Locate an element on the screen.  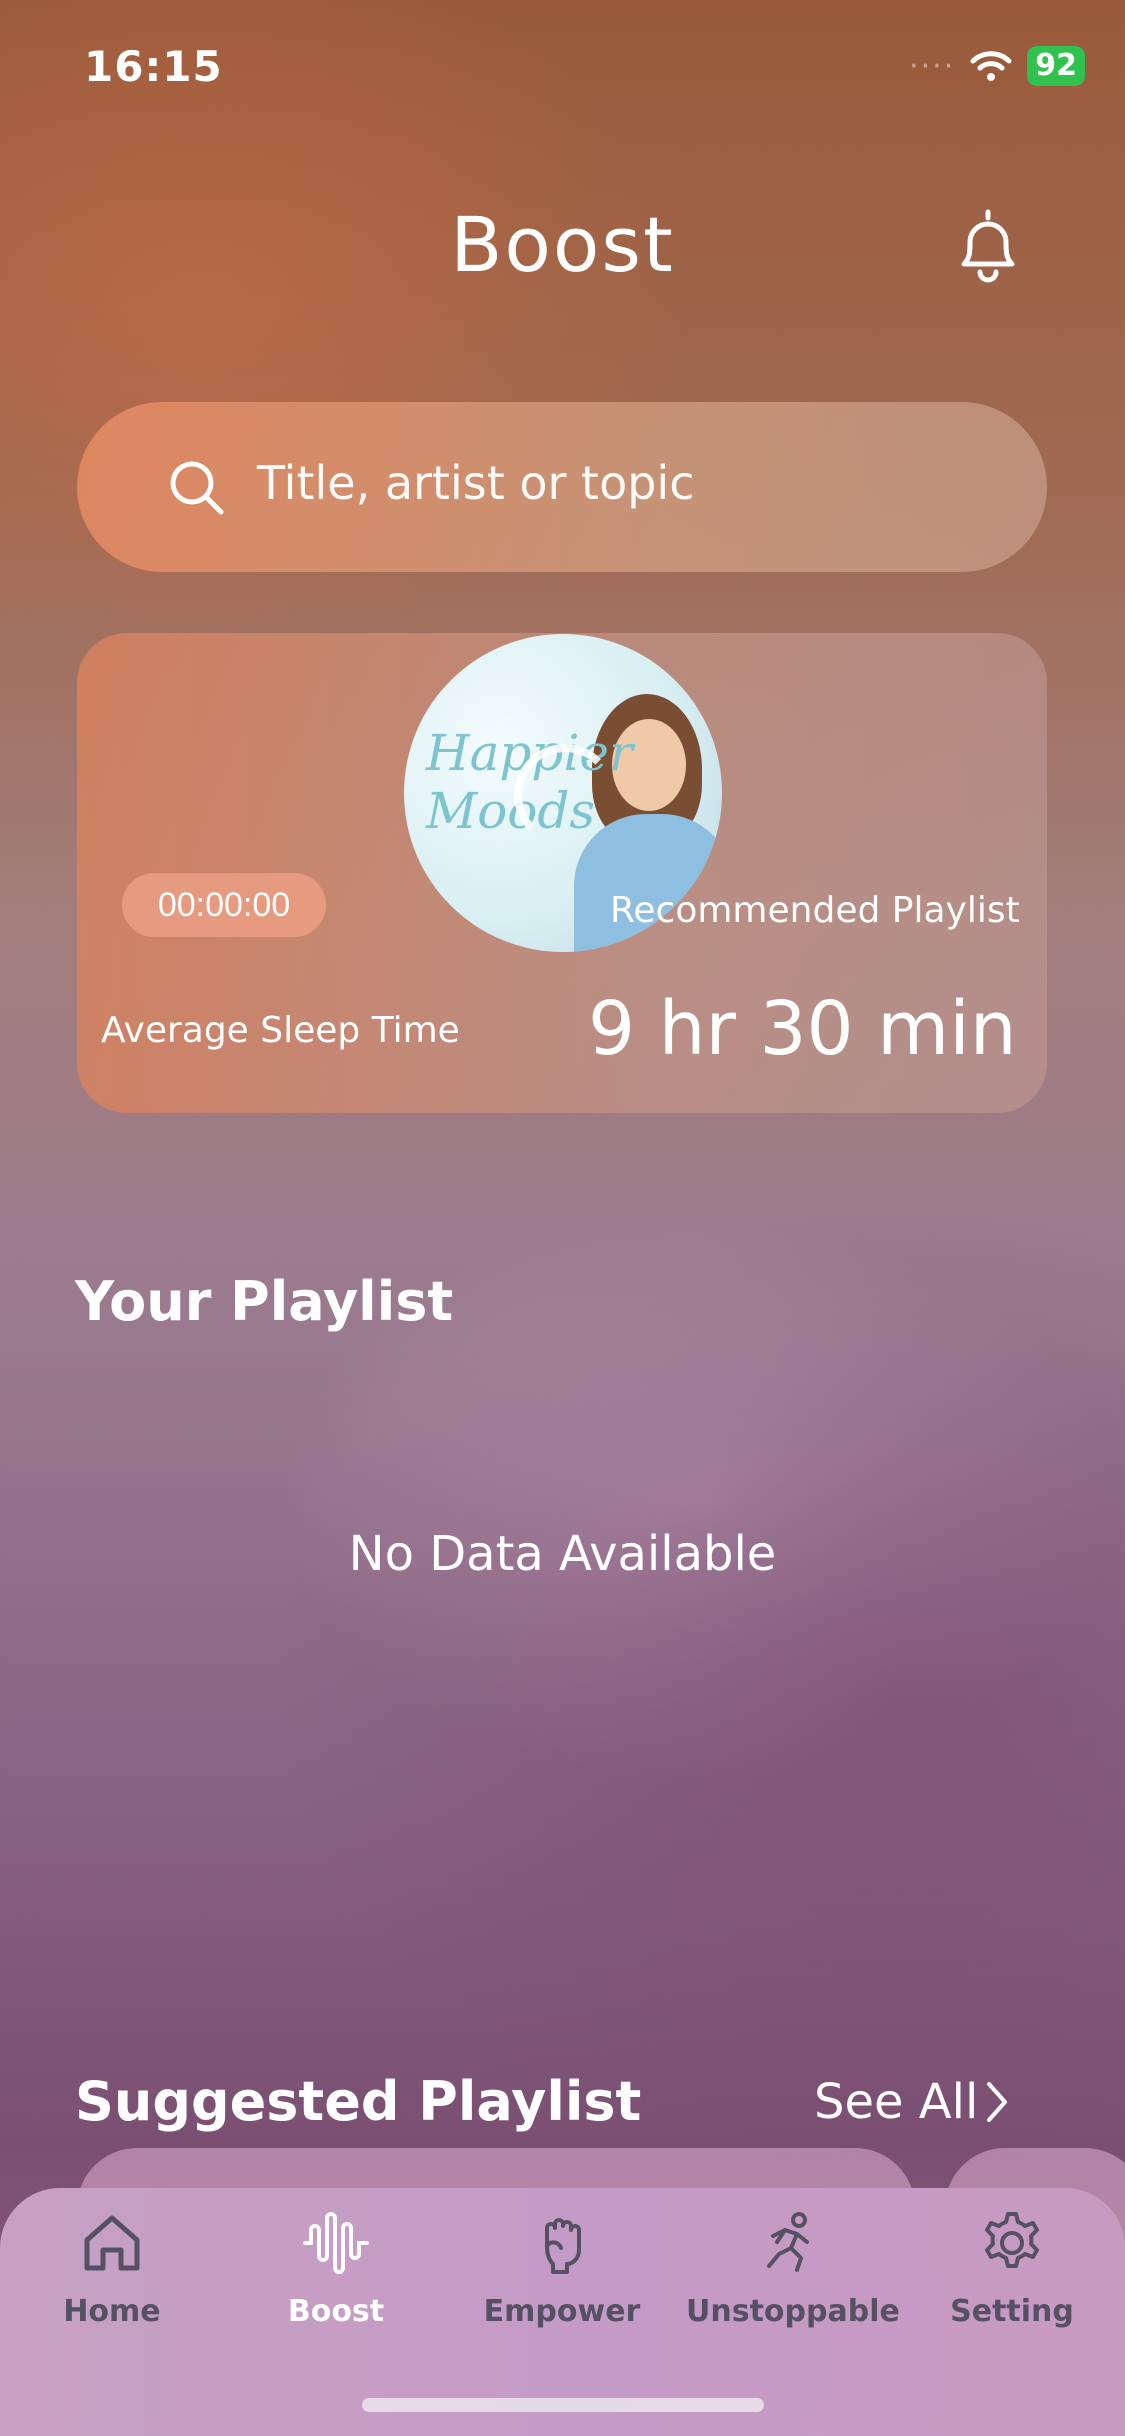
see-all-label: See All is located at coordinates (896, 2102).